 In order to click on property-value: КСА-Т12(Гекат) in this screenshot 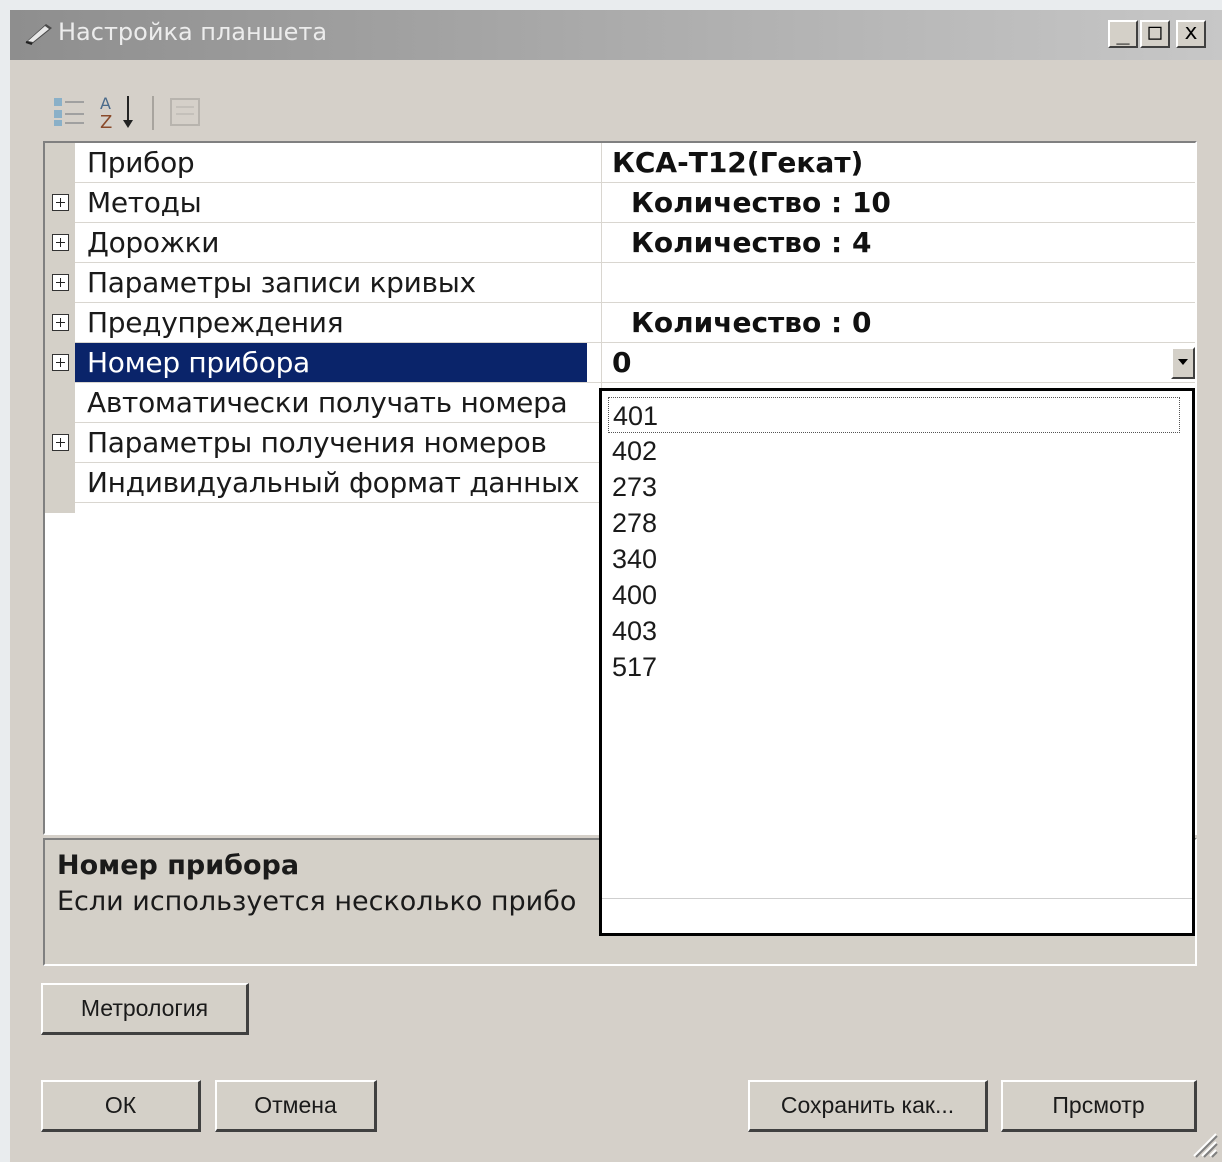, I will do `click(738, 162)`.